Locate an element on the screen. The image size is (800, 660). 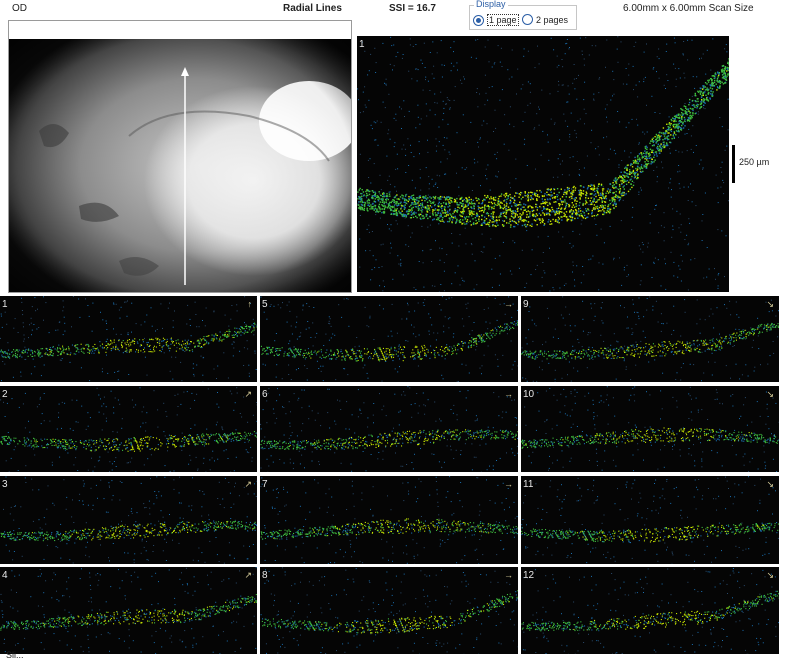
oct-thumbnail-12: 12 ↘ is located at coordinates (650, 610).